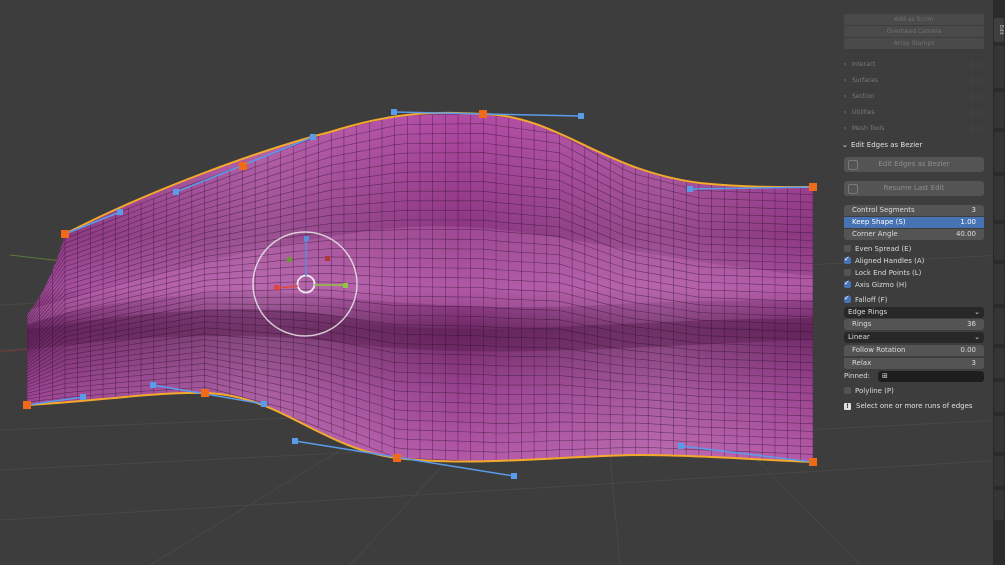  I want to click on panel-utilities-label: Utilities, so click(863, 112).